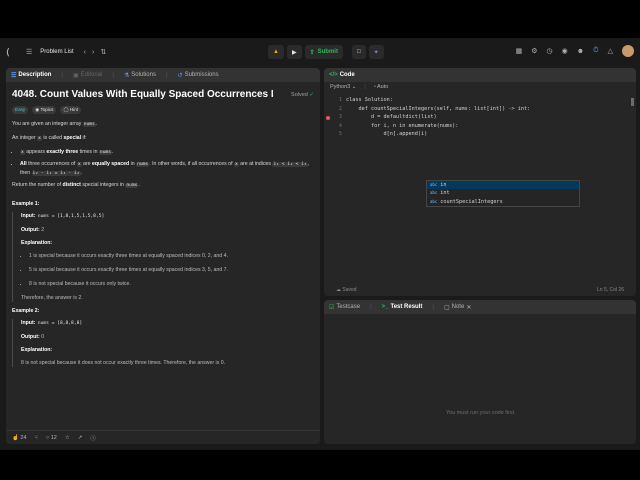  I want to click on line-number: 1, so click(340, 100).